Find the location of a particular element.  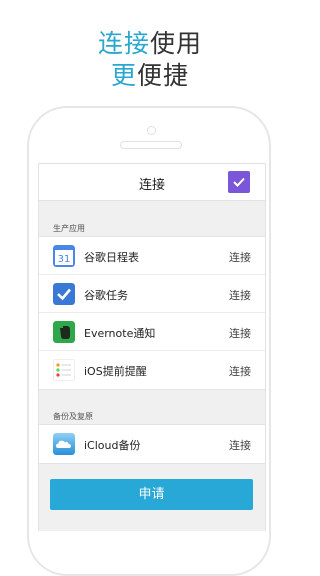

list-item-google-calendar: 31 谷歌日程表 连接 is located at coordinates (152, 256).